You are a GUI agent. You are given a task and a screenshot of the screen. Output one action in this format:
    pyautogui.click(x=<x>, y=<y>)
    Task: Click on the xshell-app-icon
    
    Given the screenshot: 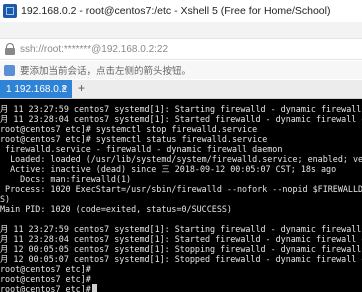 What is the action you would take?
    pyautogui.click(x=10, y=11)
    